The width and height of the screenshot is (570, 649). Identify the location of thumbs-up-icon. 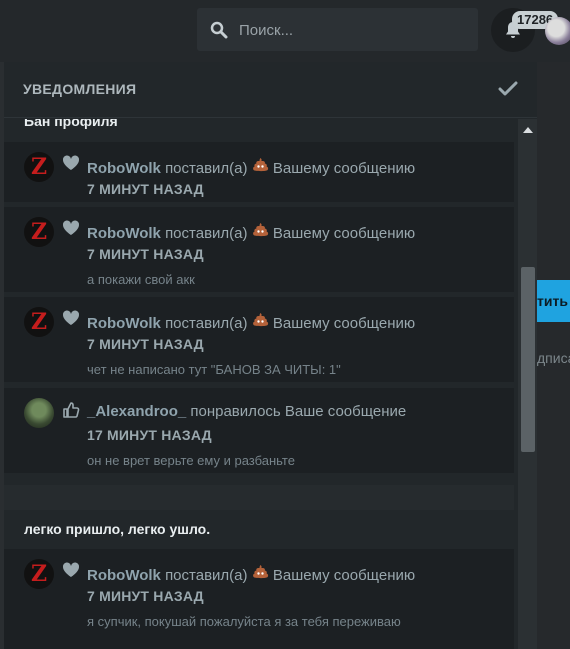
(71, 410).